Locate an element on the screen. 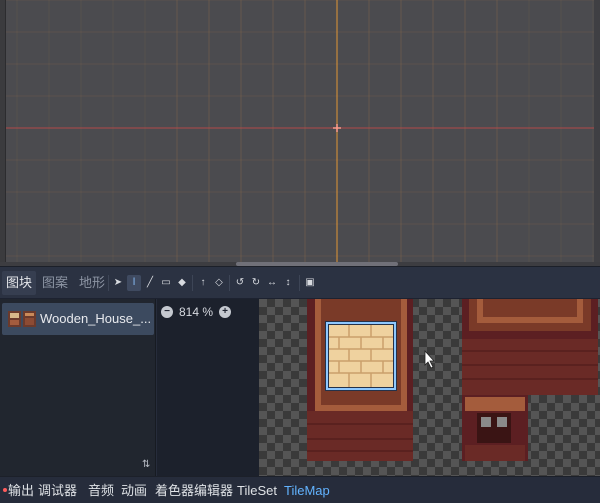  rotate-left-icon: ↺ is located at coordinates (240, 283).